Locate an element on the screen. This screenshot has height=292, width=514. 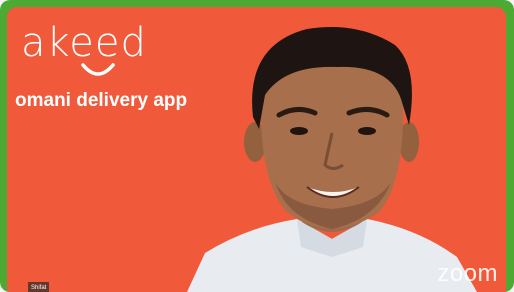
participant-name-tag: Shifat is located at coordinates (39, 287).